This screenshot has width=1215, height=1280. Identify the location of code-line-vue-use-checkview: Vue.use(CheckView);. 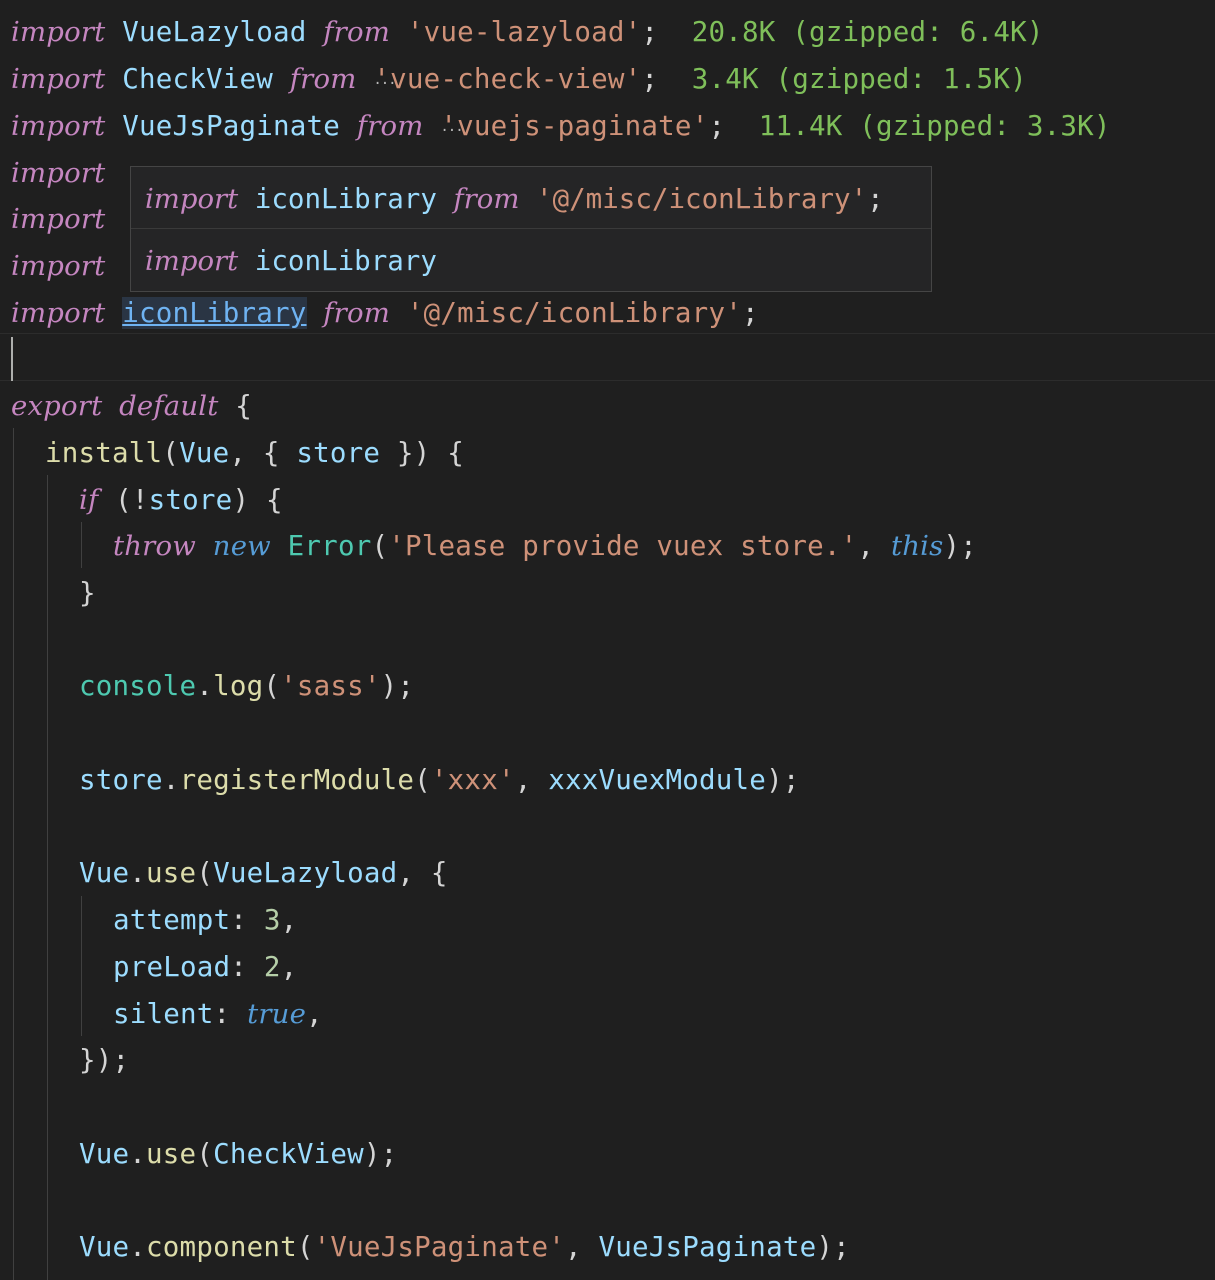
(238, 1154).